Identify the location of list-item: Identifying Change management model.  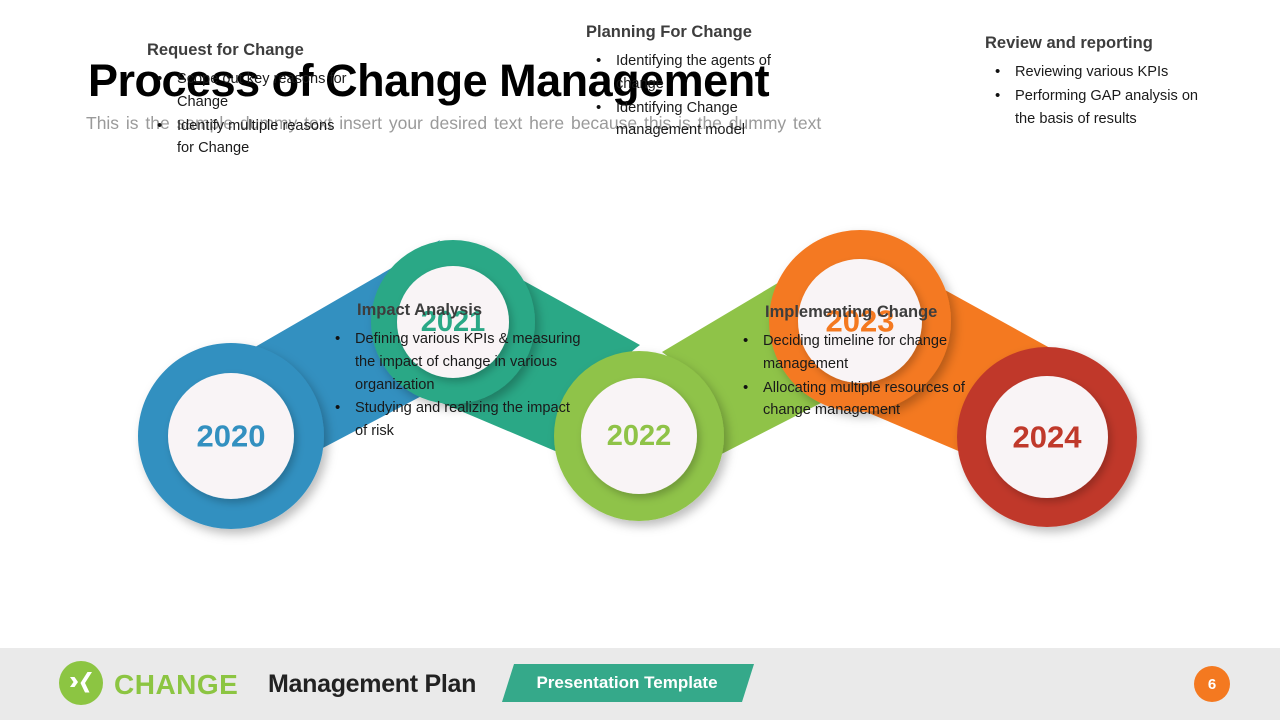
(686, 119).